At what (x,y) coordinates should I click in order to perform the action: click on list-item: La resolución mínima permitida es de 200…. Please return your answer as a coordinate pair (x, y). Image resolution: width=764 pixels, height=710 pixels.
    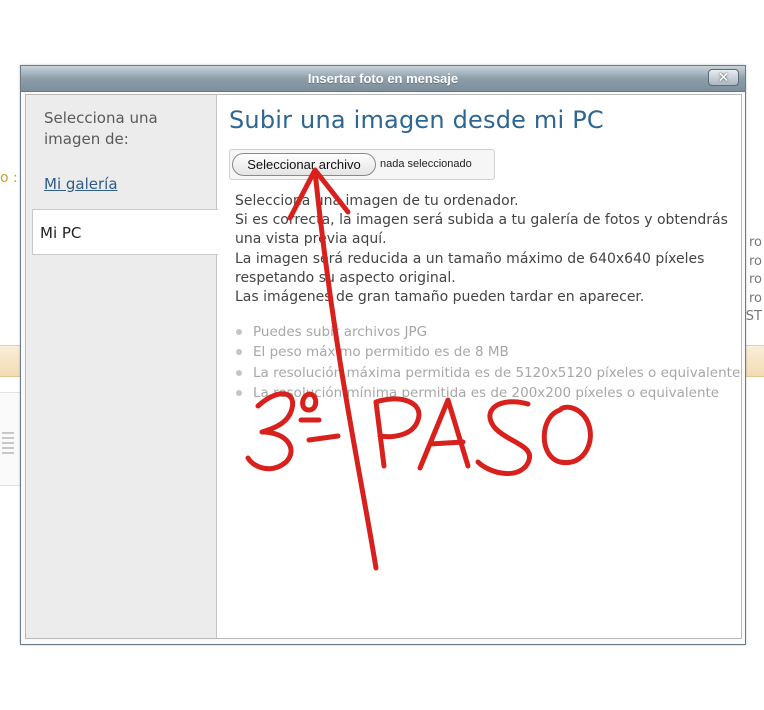
    Looking at the image, I should click on (487, 393).